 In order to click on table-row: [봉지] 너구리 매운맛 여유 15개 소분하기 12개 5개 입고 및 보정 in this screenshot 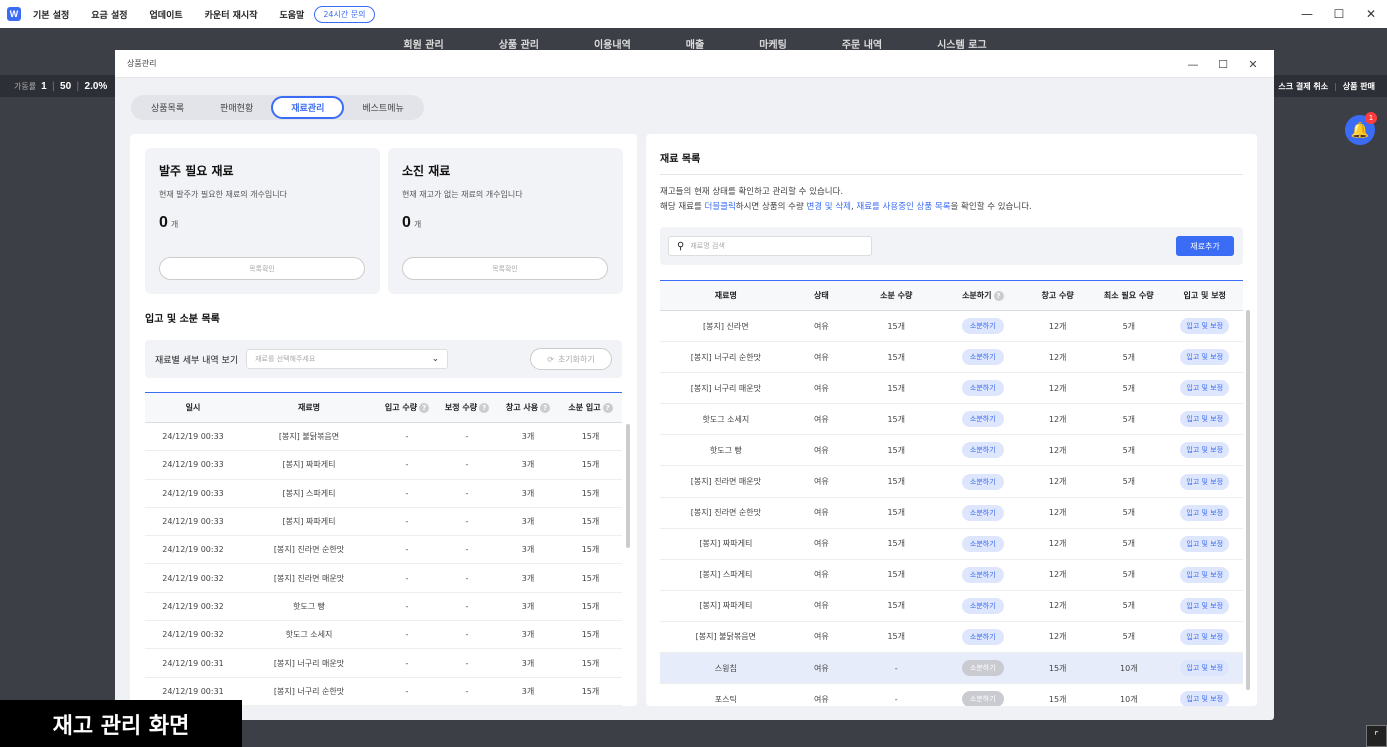, I will do `click(951, 388)`.